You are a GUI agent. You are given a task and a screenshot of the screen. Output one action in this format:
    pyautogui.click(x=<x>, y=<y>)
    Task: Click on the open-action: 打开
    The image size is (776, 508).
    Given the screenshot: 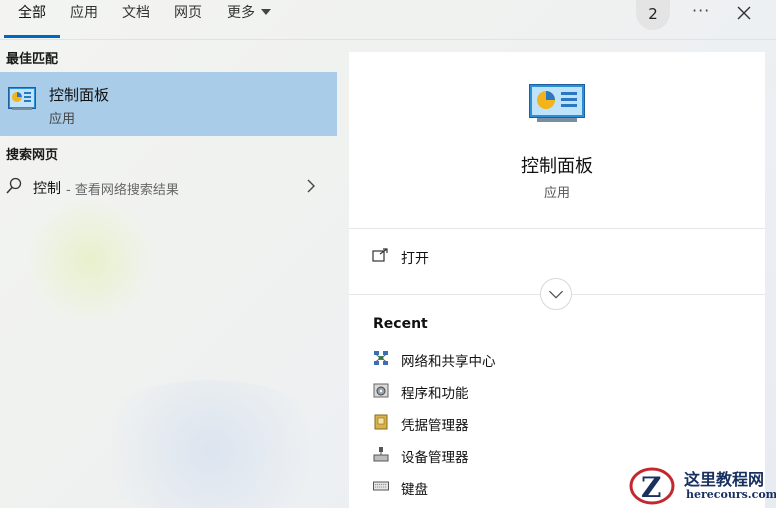 What is the action you would take?
    pyautogui.click(x=557, y=258)
    